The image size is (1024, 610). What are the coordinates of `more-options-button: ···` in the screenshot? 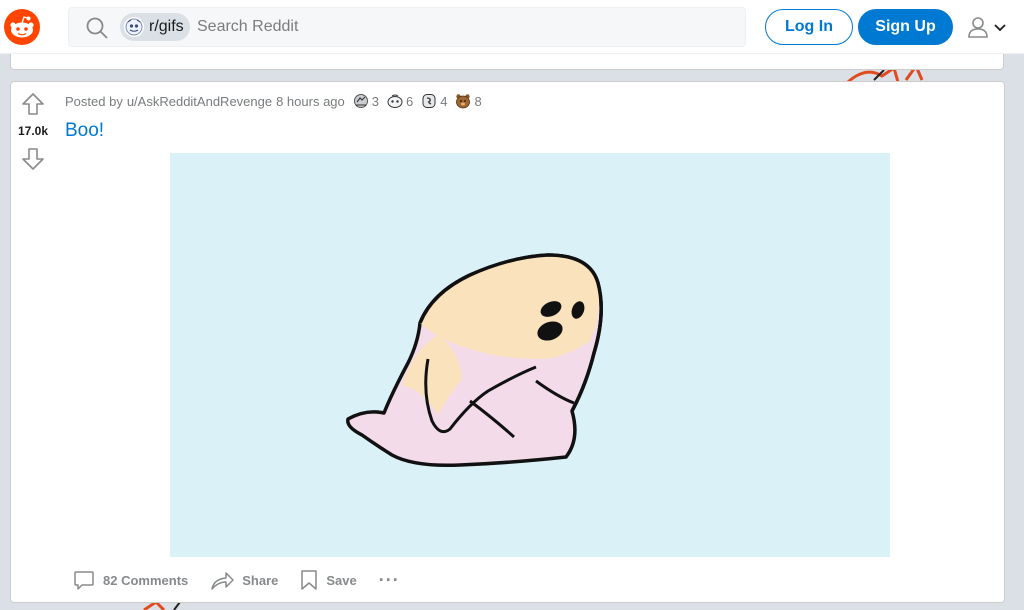 It's located at (389, 580).